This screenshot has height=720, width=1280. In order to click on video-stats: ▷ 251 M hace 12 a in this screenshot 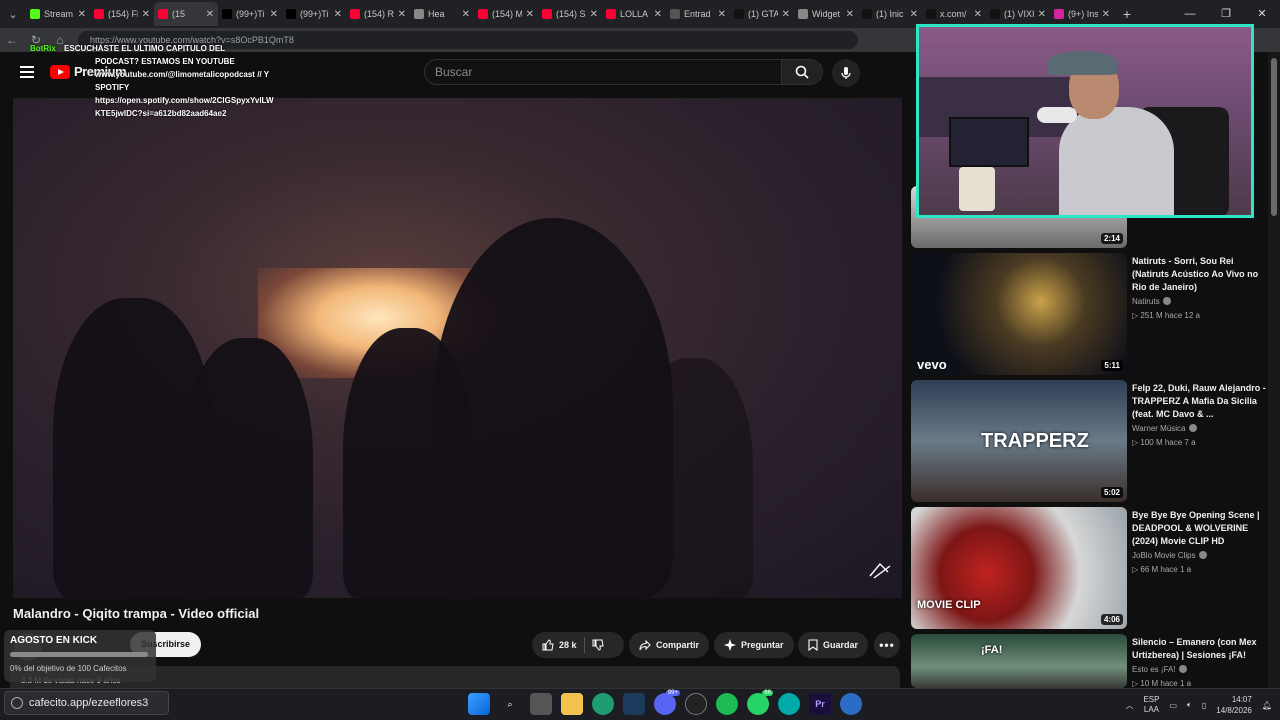, I will do `click(1166, 315)`.